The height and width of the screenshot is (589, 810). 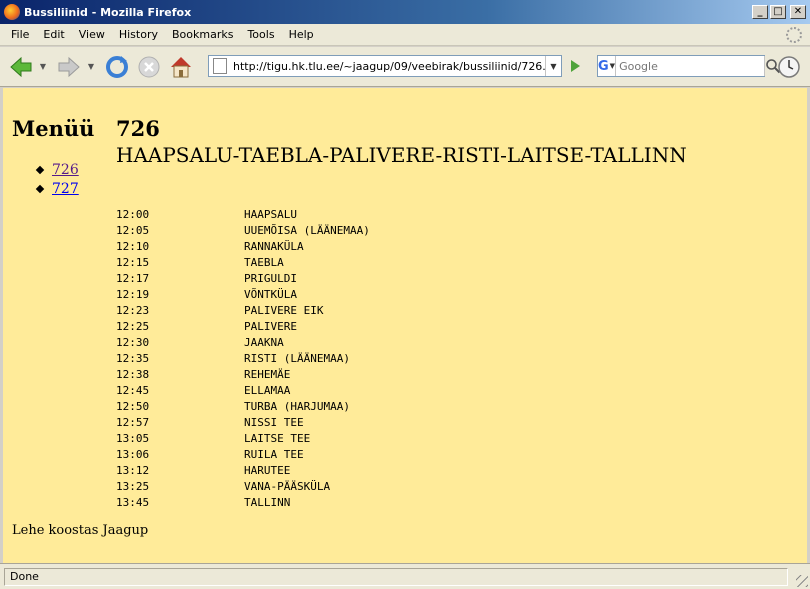 I want to click on stop-row: 12:45 ELLAMAA, so click(x=243, y=390).